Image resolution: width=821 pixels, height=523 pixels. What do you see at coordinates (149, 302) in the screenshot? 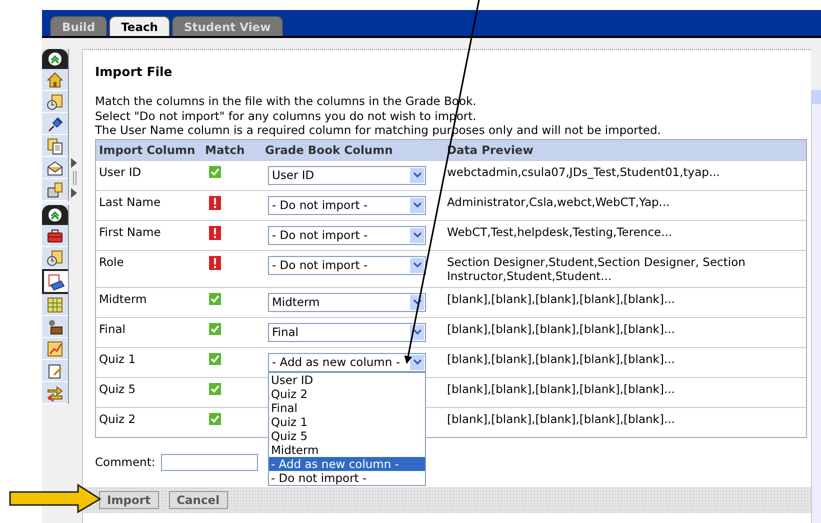
I see `table-cell: Midterm` at bounding box center [149, 302].